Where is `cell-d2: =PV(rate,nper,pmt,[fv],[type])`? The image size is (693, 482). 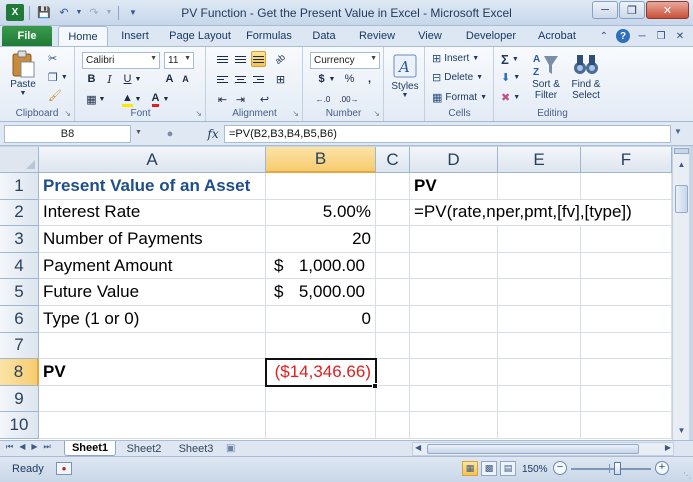
cell-d2: =PV(rate,nper,pmt,[fv],[type]) is located at coordinates (521, 213).